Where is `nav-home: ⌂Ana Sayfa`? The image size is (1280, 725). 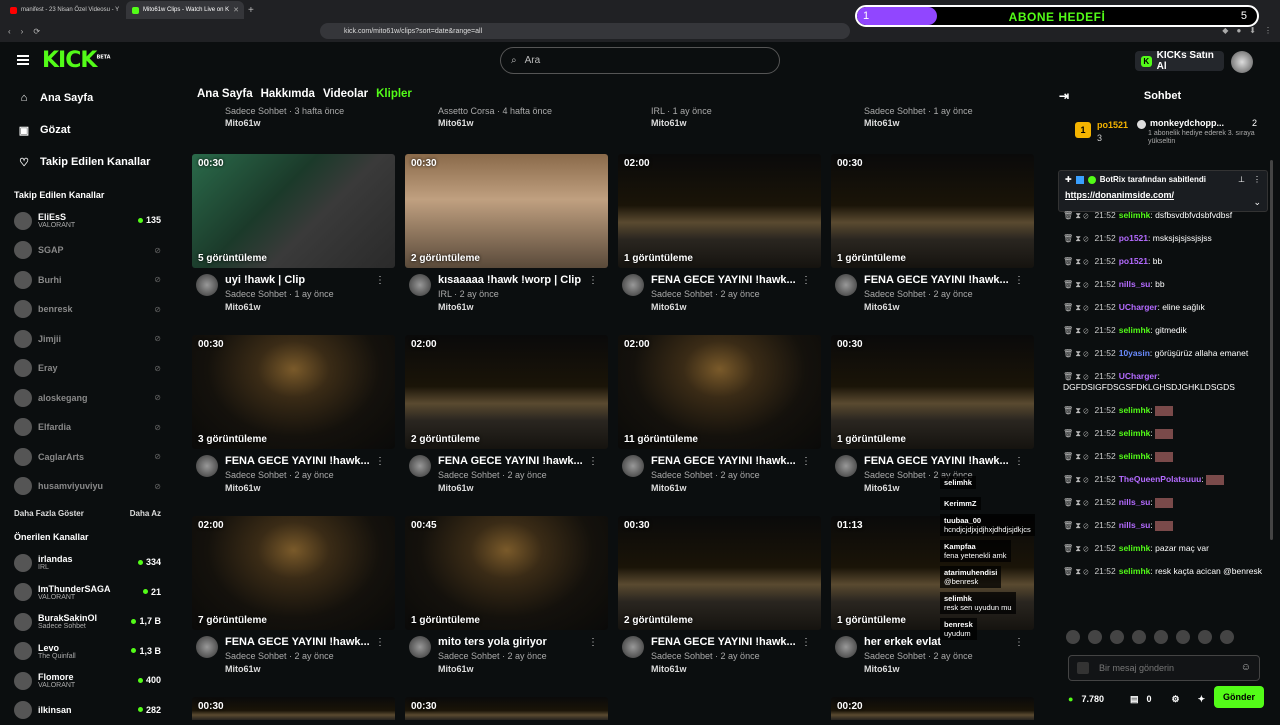
nav-home: ⌂Ana Sayfa is located at coordinates (87, 98).